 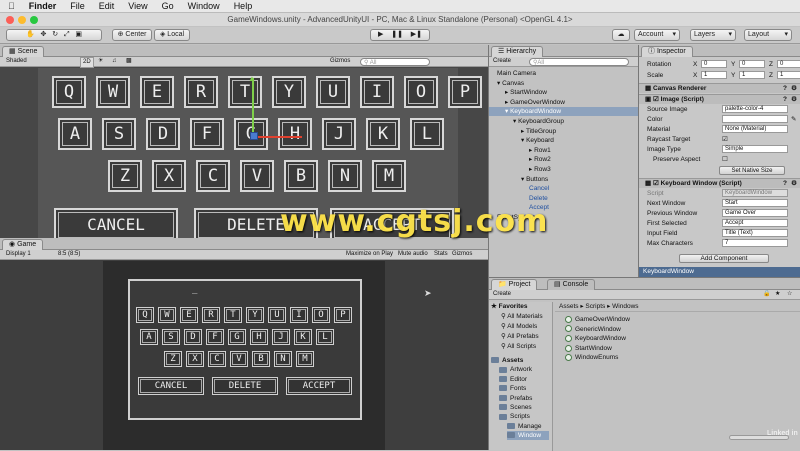 I want to click on scene-key-s: S, so click(x=119, y=134).